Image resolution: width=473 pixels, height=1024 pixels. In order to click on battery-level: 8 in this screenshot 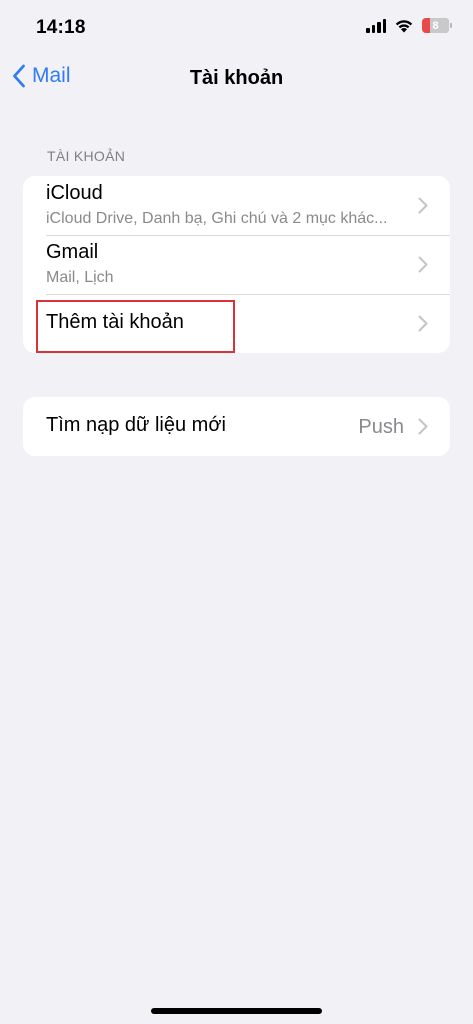, I will do `click(435, 25)`.